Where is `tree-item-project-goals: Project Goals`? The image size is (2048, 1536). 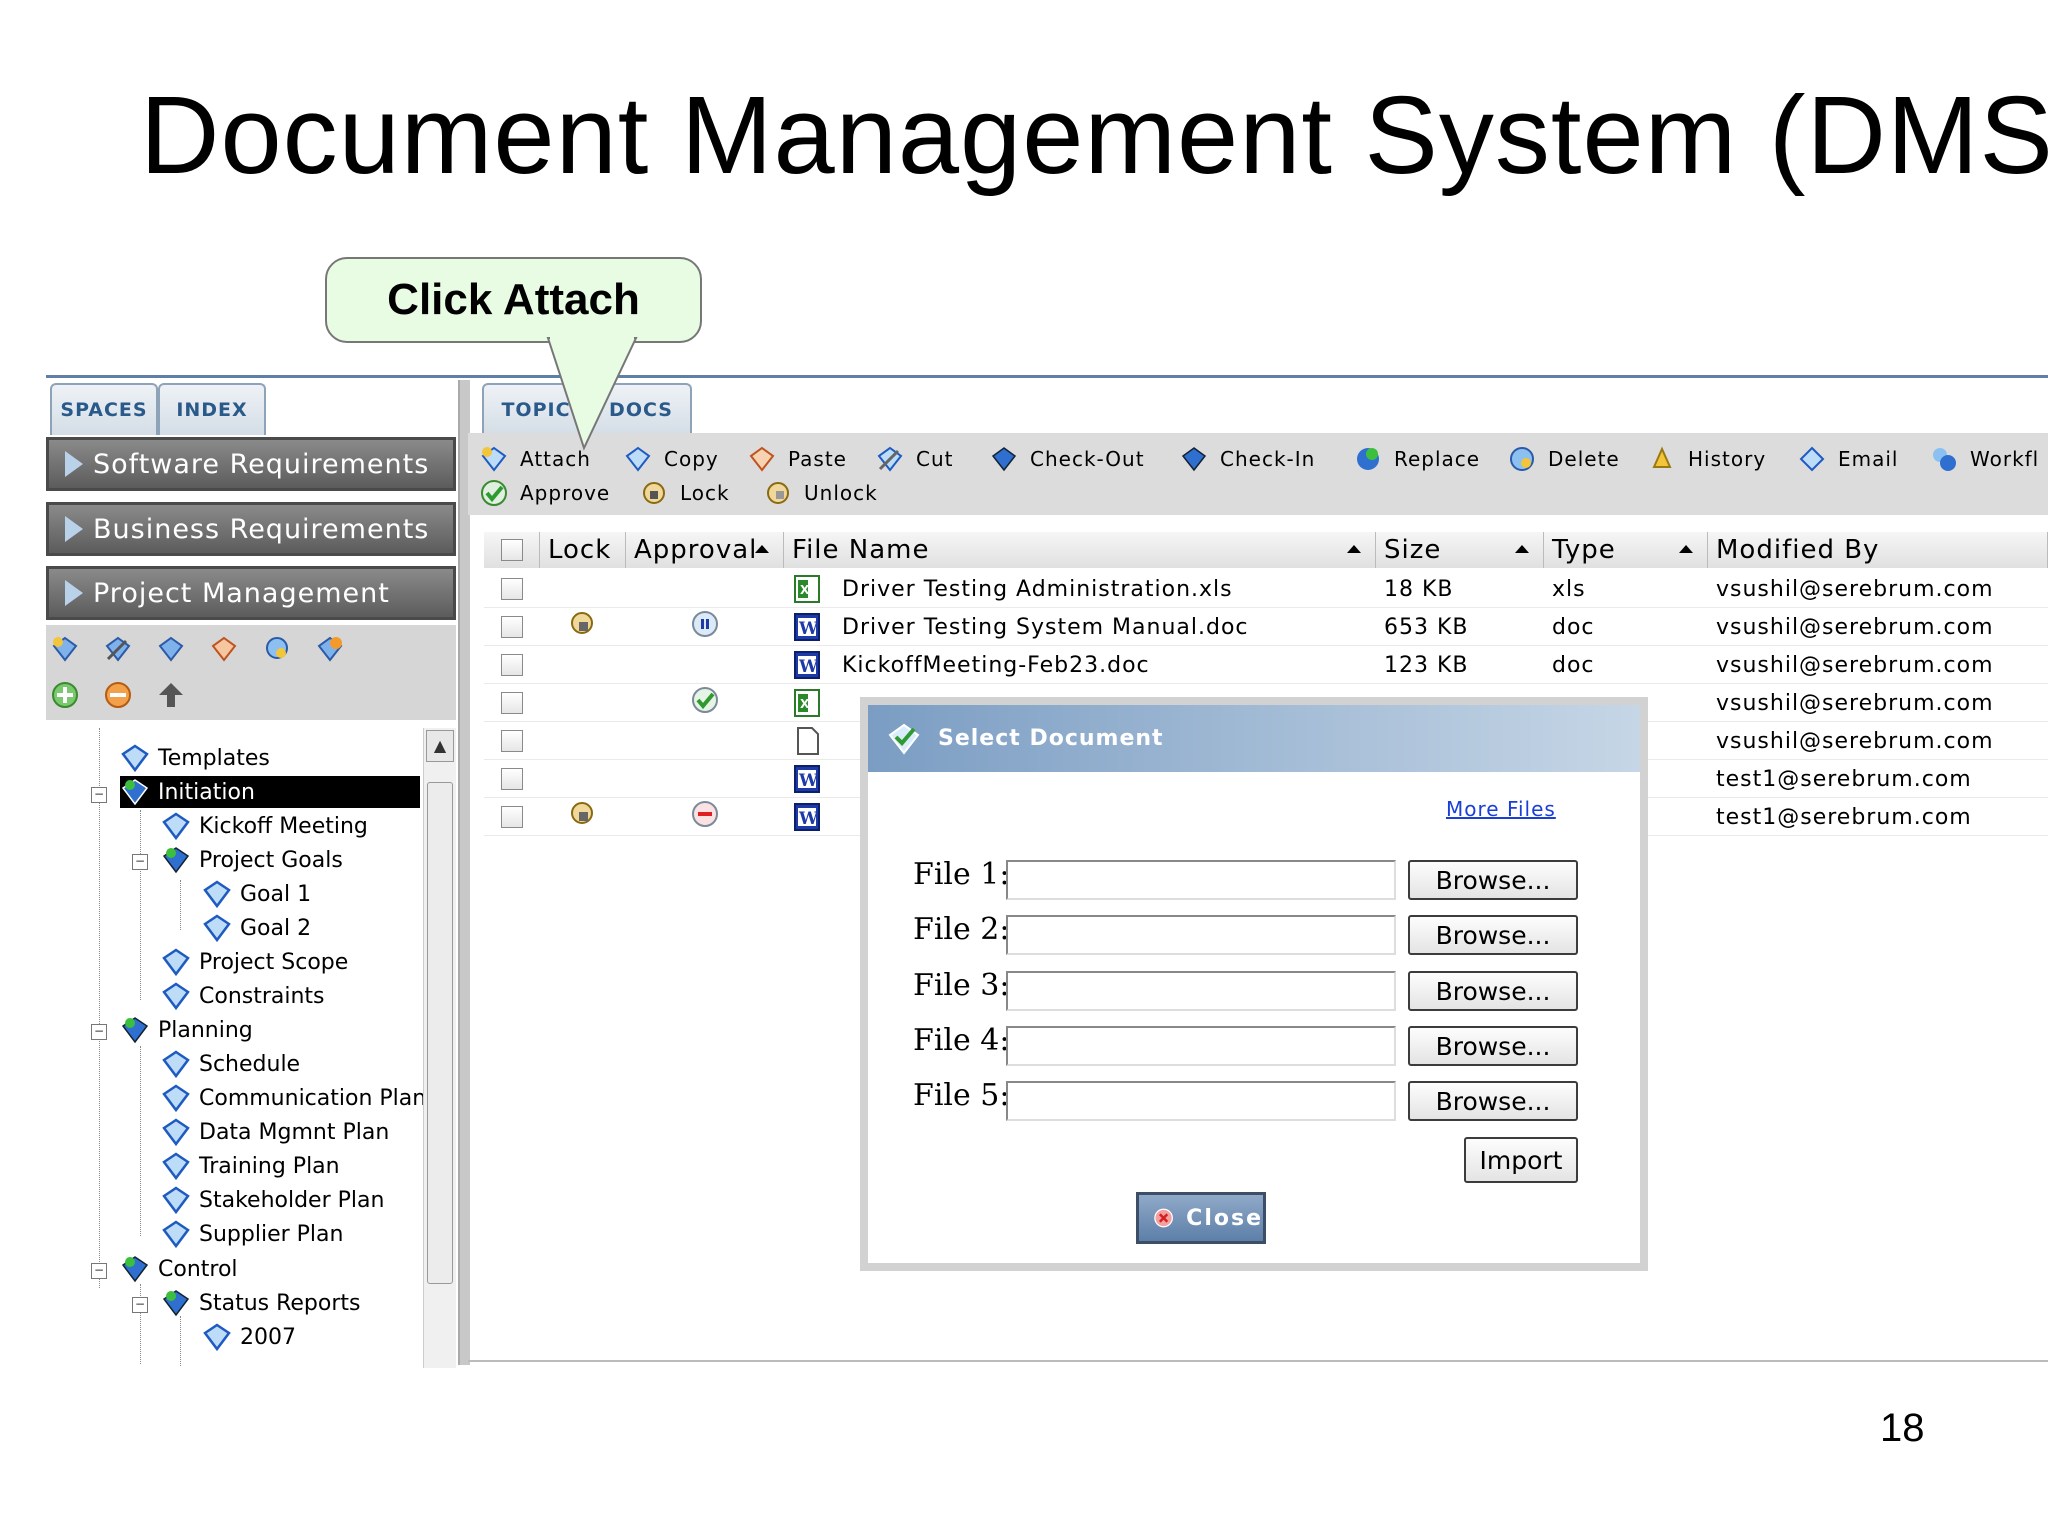 tree-item-project-goals: Project Goals is located at coordinates (252, 860).